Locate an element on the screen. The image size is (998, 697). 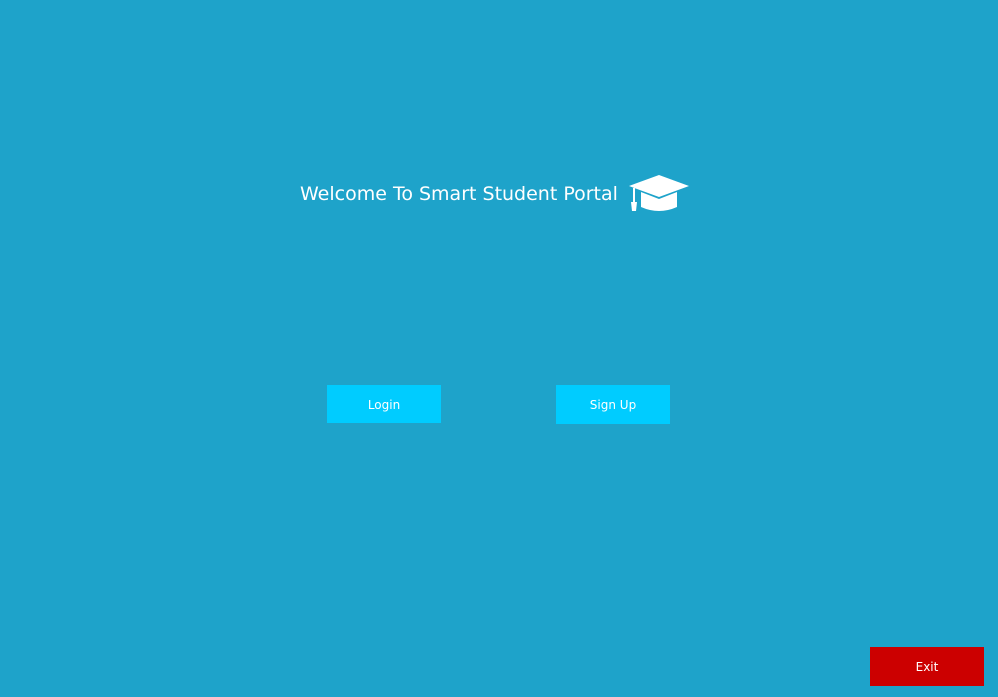
login-button: Login is located at coordinates (384, 404).